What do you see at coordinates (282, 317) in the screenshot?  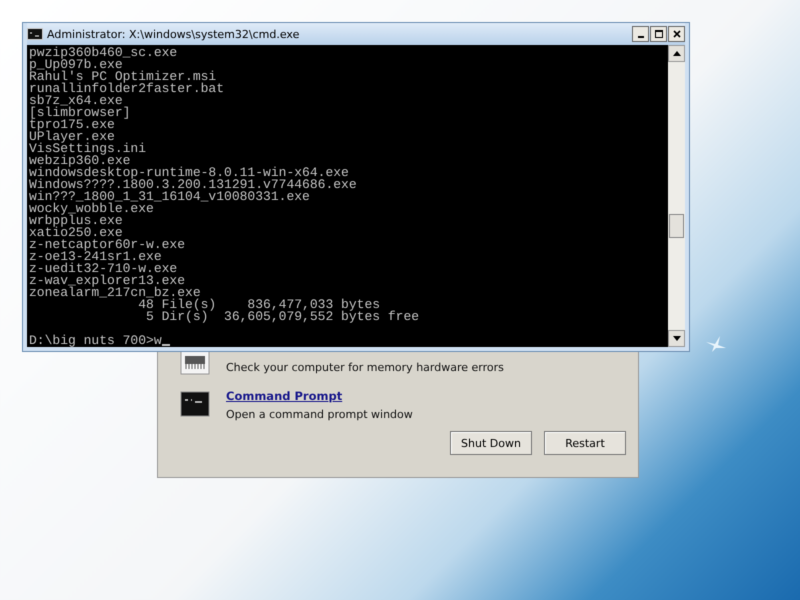 I see `console-line: 5 Dir(s) 36,605,079,552 bytes free` at bounding box center [282, 317].